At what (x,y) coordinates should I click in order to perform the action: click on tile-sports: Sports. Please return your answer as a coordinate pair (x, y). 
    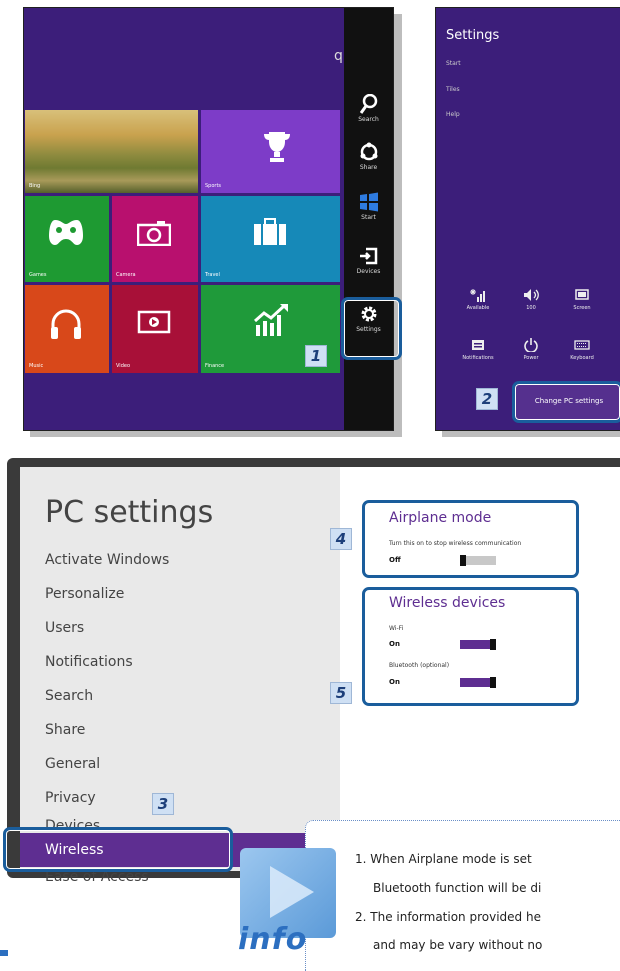
    Looking at the image, I should click on (270, 151).